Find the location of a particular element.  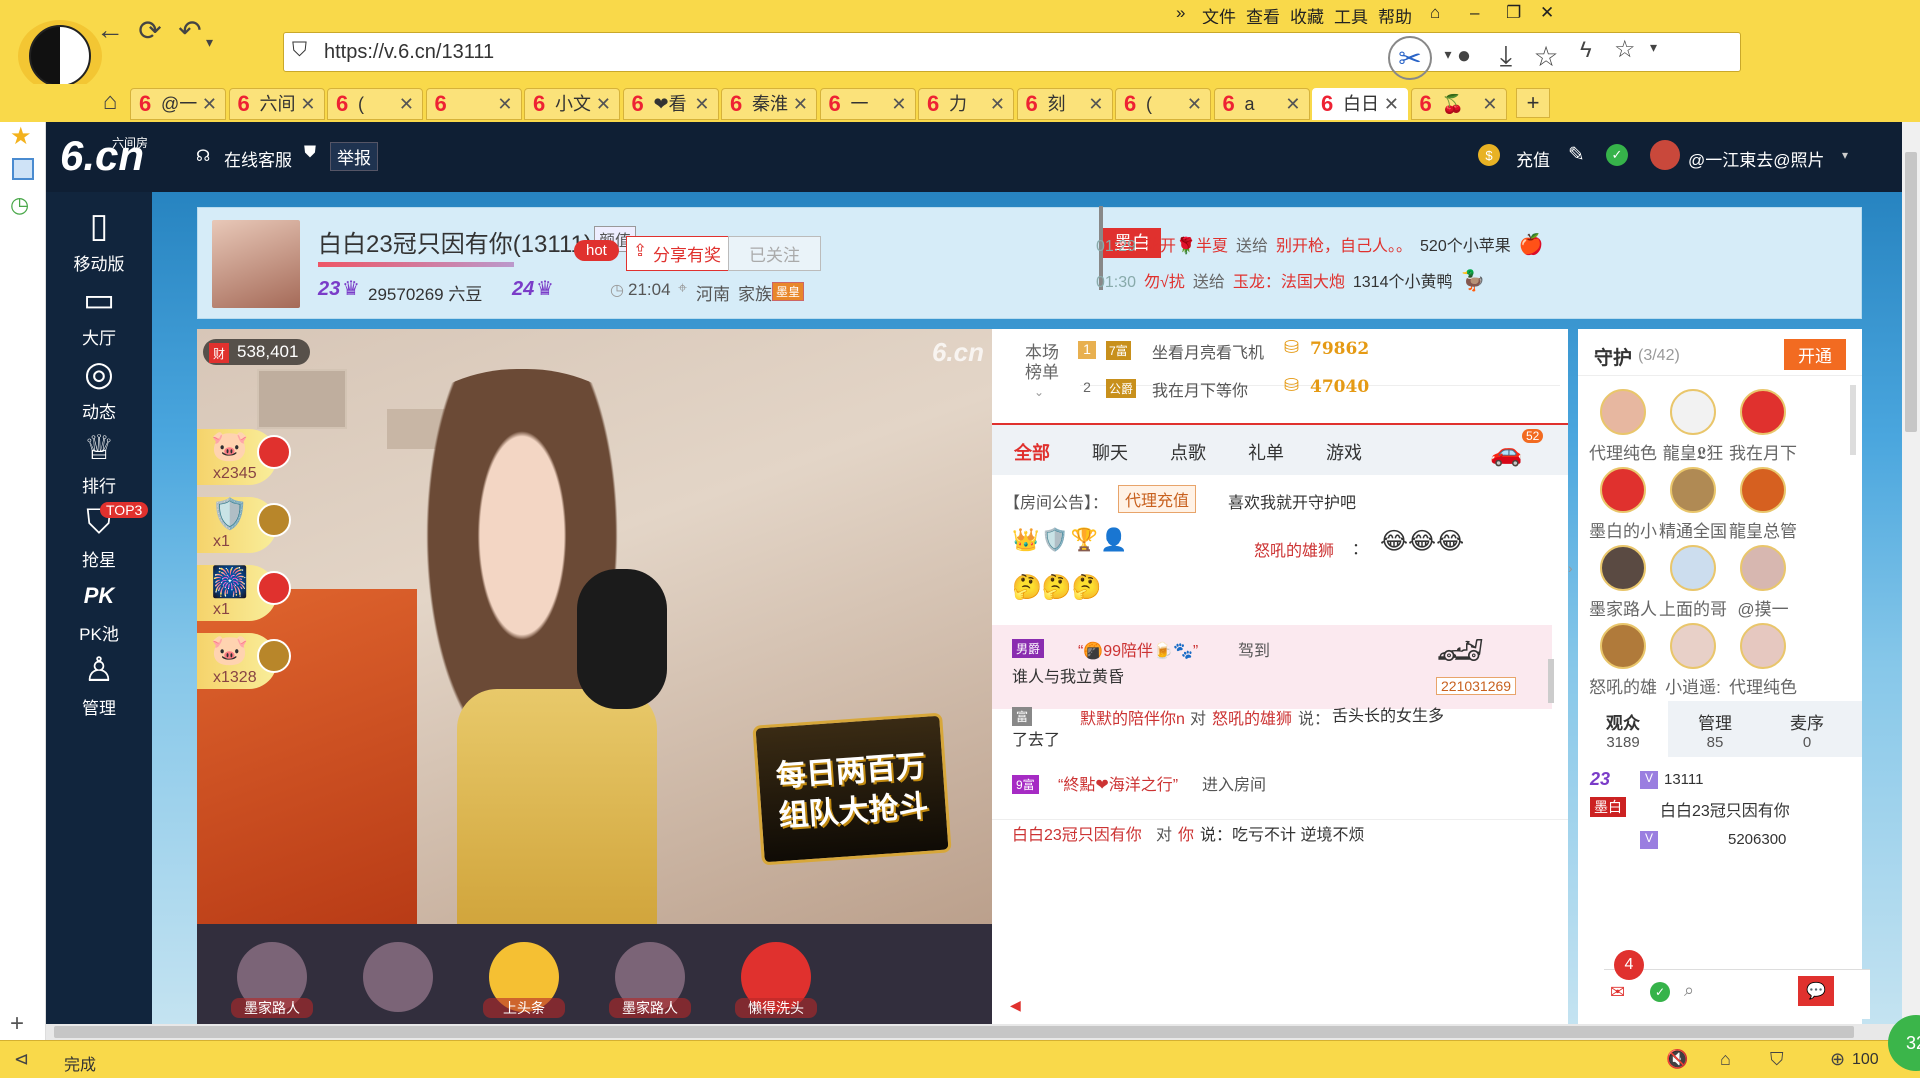

browser-tab: 6 @一 ✕ is located at coordinates (178, 104).